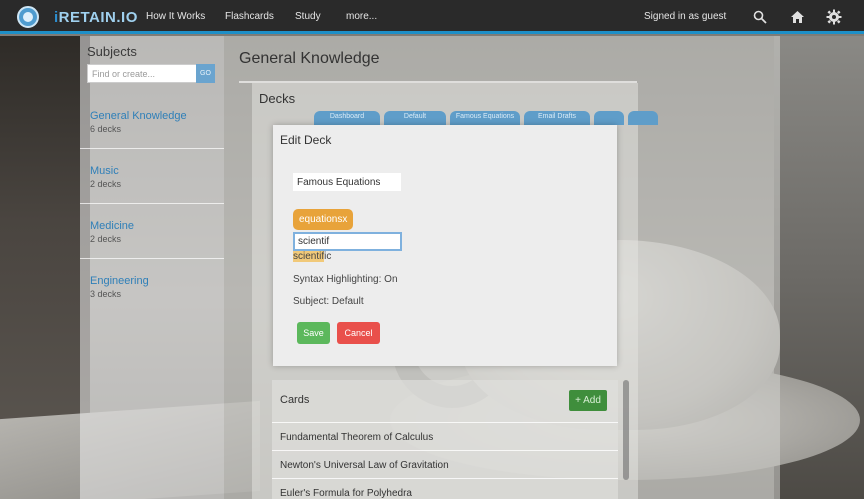 This screenshot has width=864, height=499. I want to click on tab-default: Default, so click(415, 118).